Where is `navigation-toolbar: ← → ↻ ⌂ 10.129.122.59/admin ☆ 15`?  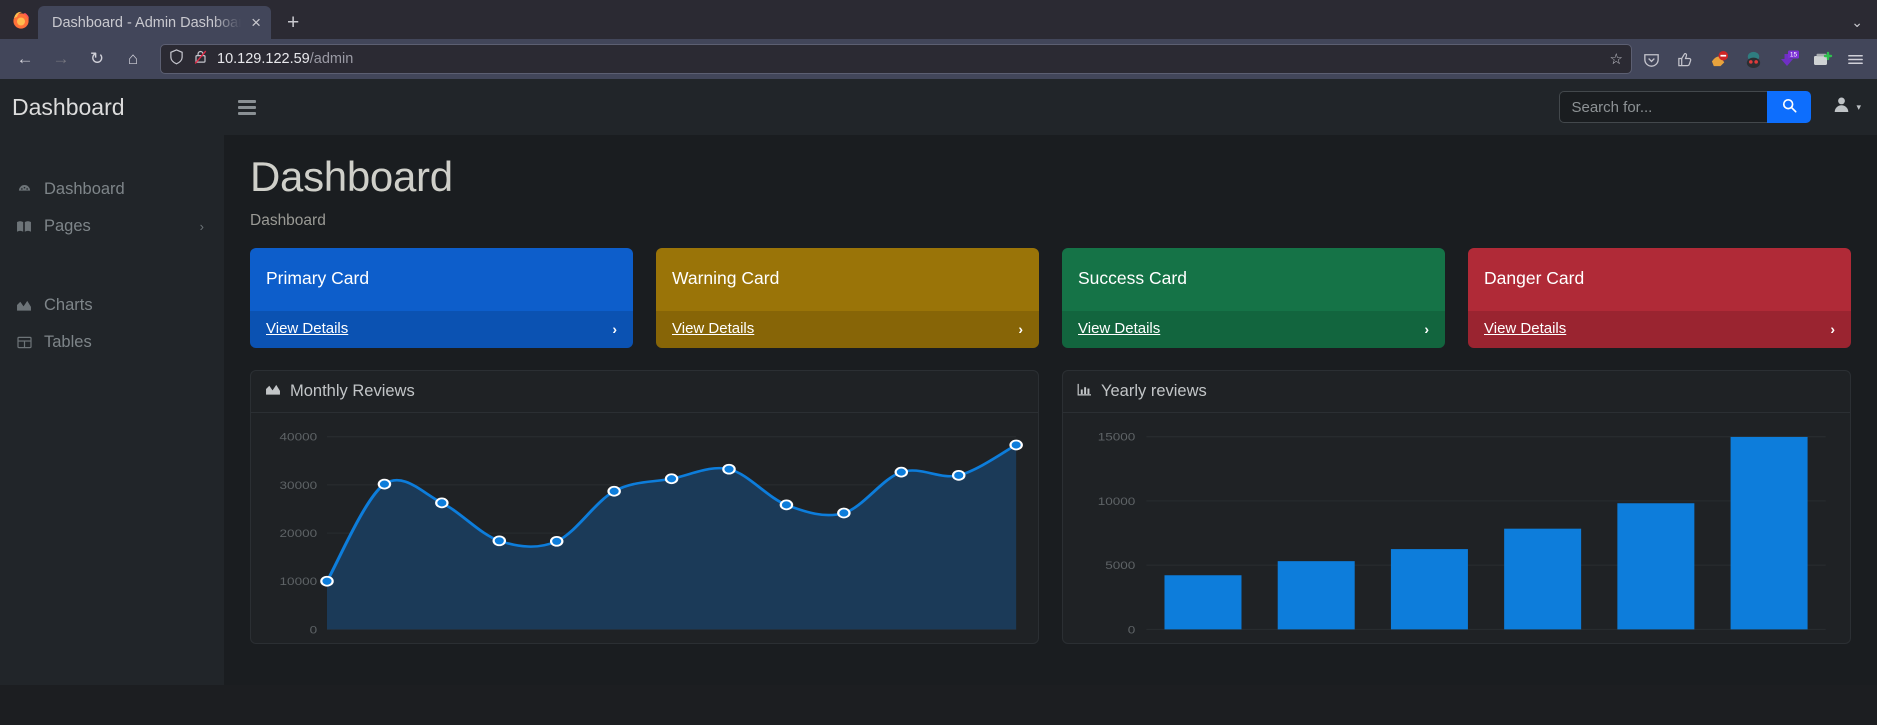 navigation-toolbar: ← → ↻ ⌂ 10.129.122.59/admin ☆ 15 is located at coordinates (938, 59).